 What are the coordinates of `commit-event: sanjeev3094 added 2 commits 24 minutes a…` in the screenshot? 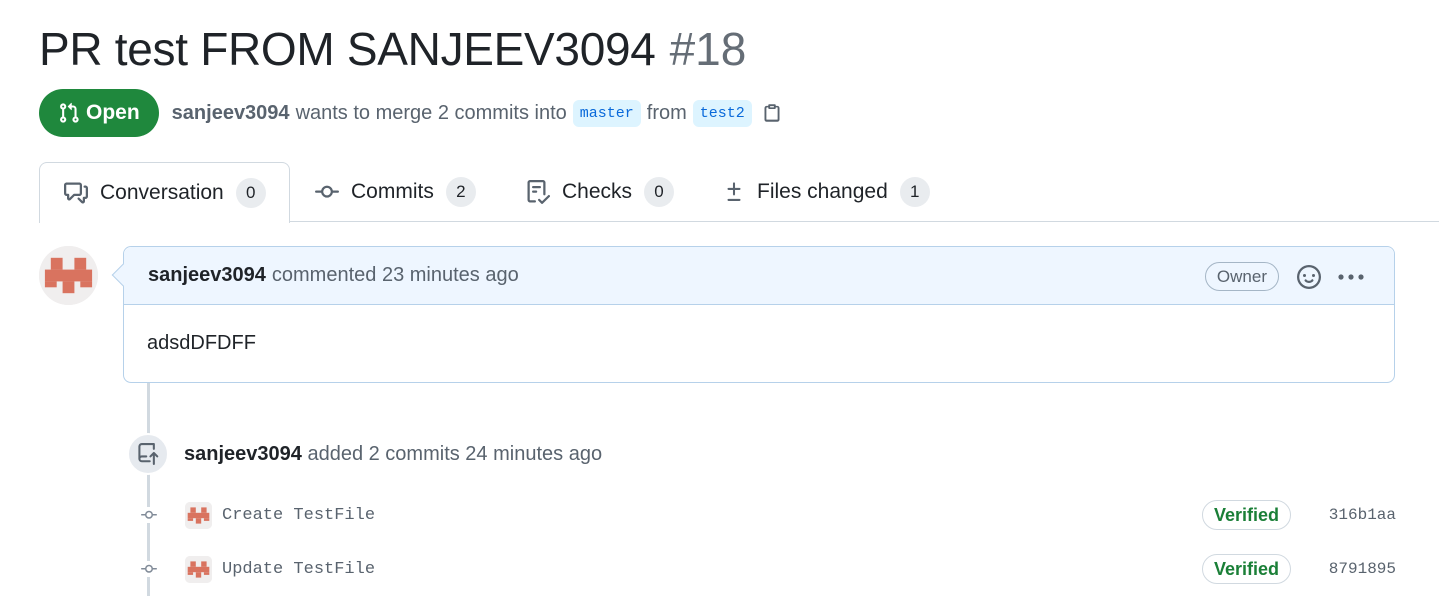 It's located at (364, 454).